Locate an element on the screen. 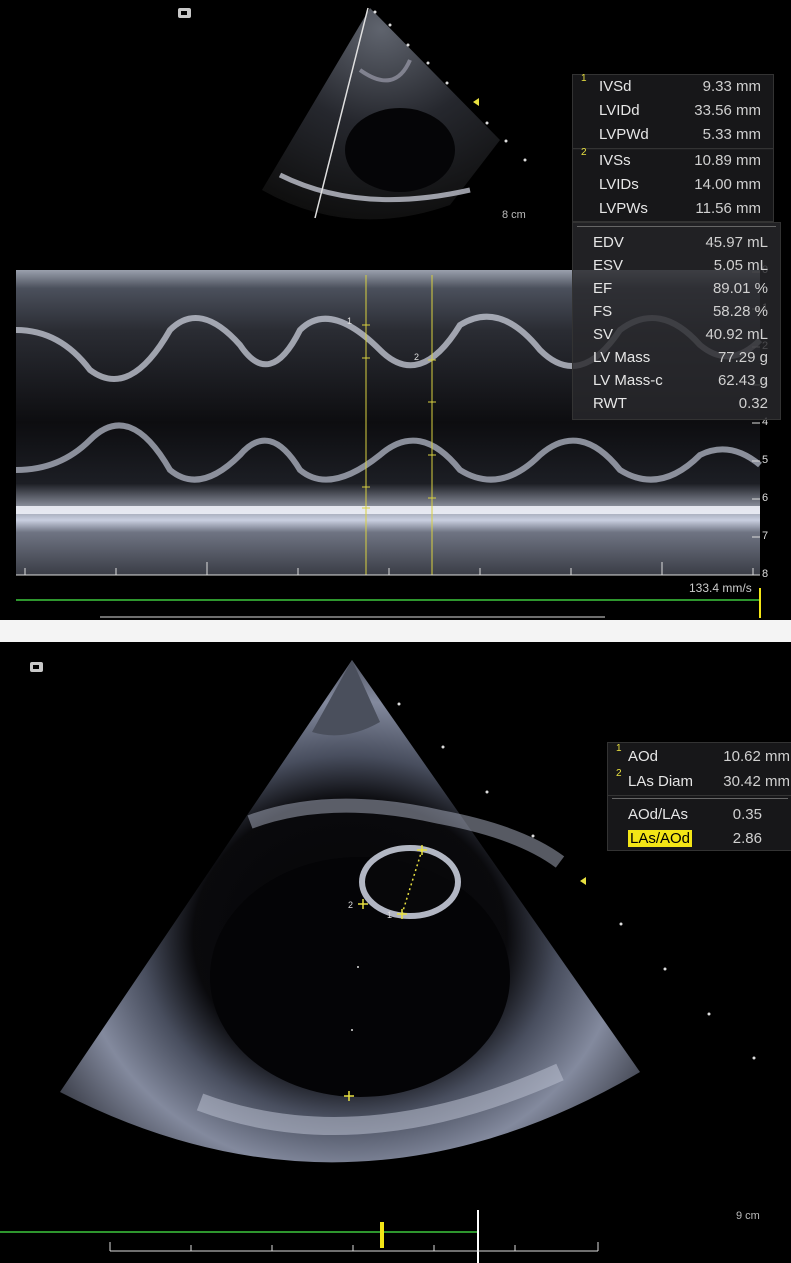 The image size is (791, 1263). measurement-group-diastole: 1 IVSd 9.33 mm LVIDd 33.56 mm LVPWd 5.33 mm is located at coordinates (673, 111).